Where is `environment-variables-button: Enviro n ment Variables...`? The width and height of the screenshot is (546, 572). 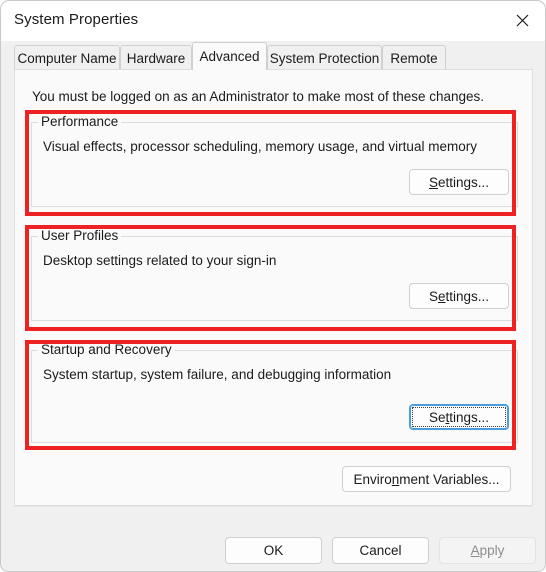 environment-variables-button: Enviro n ment Variables... is located at coordinates (426, 479).